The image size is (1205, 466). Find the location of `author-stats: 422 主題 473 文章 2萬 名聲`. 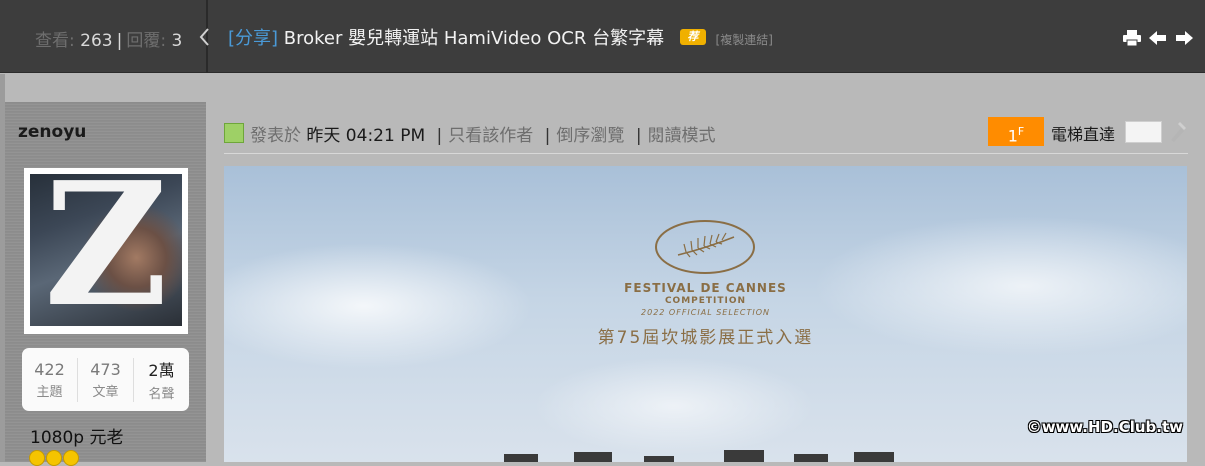

author-stats: 422 主題 473 文章 2萬 名聲 is located at coordinates (105, 379).